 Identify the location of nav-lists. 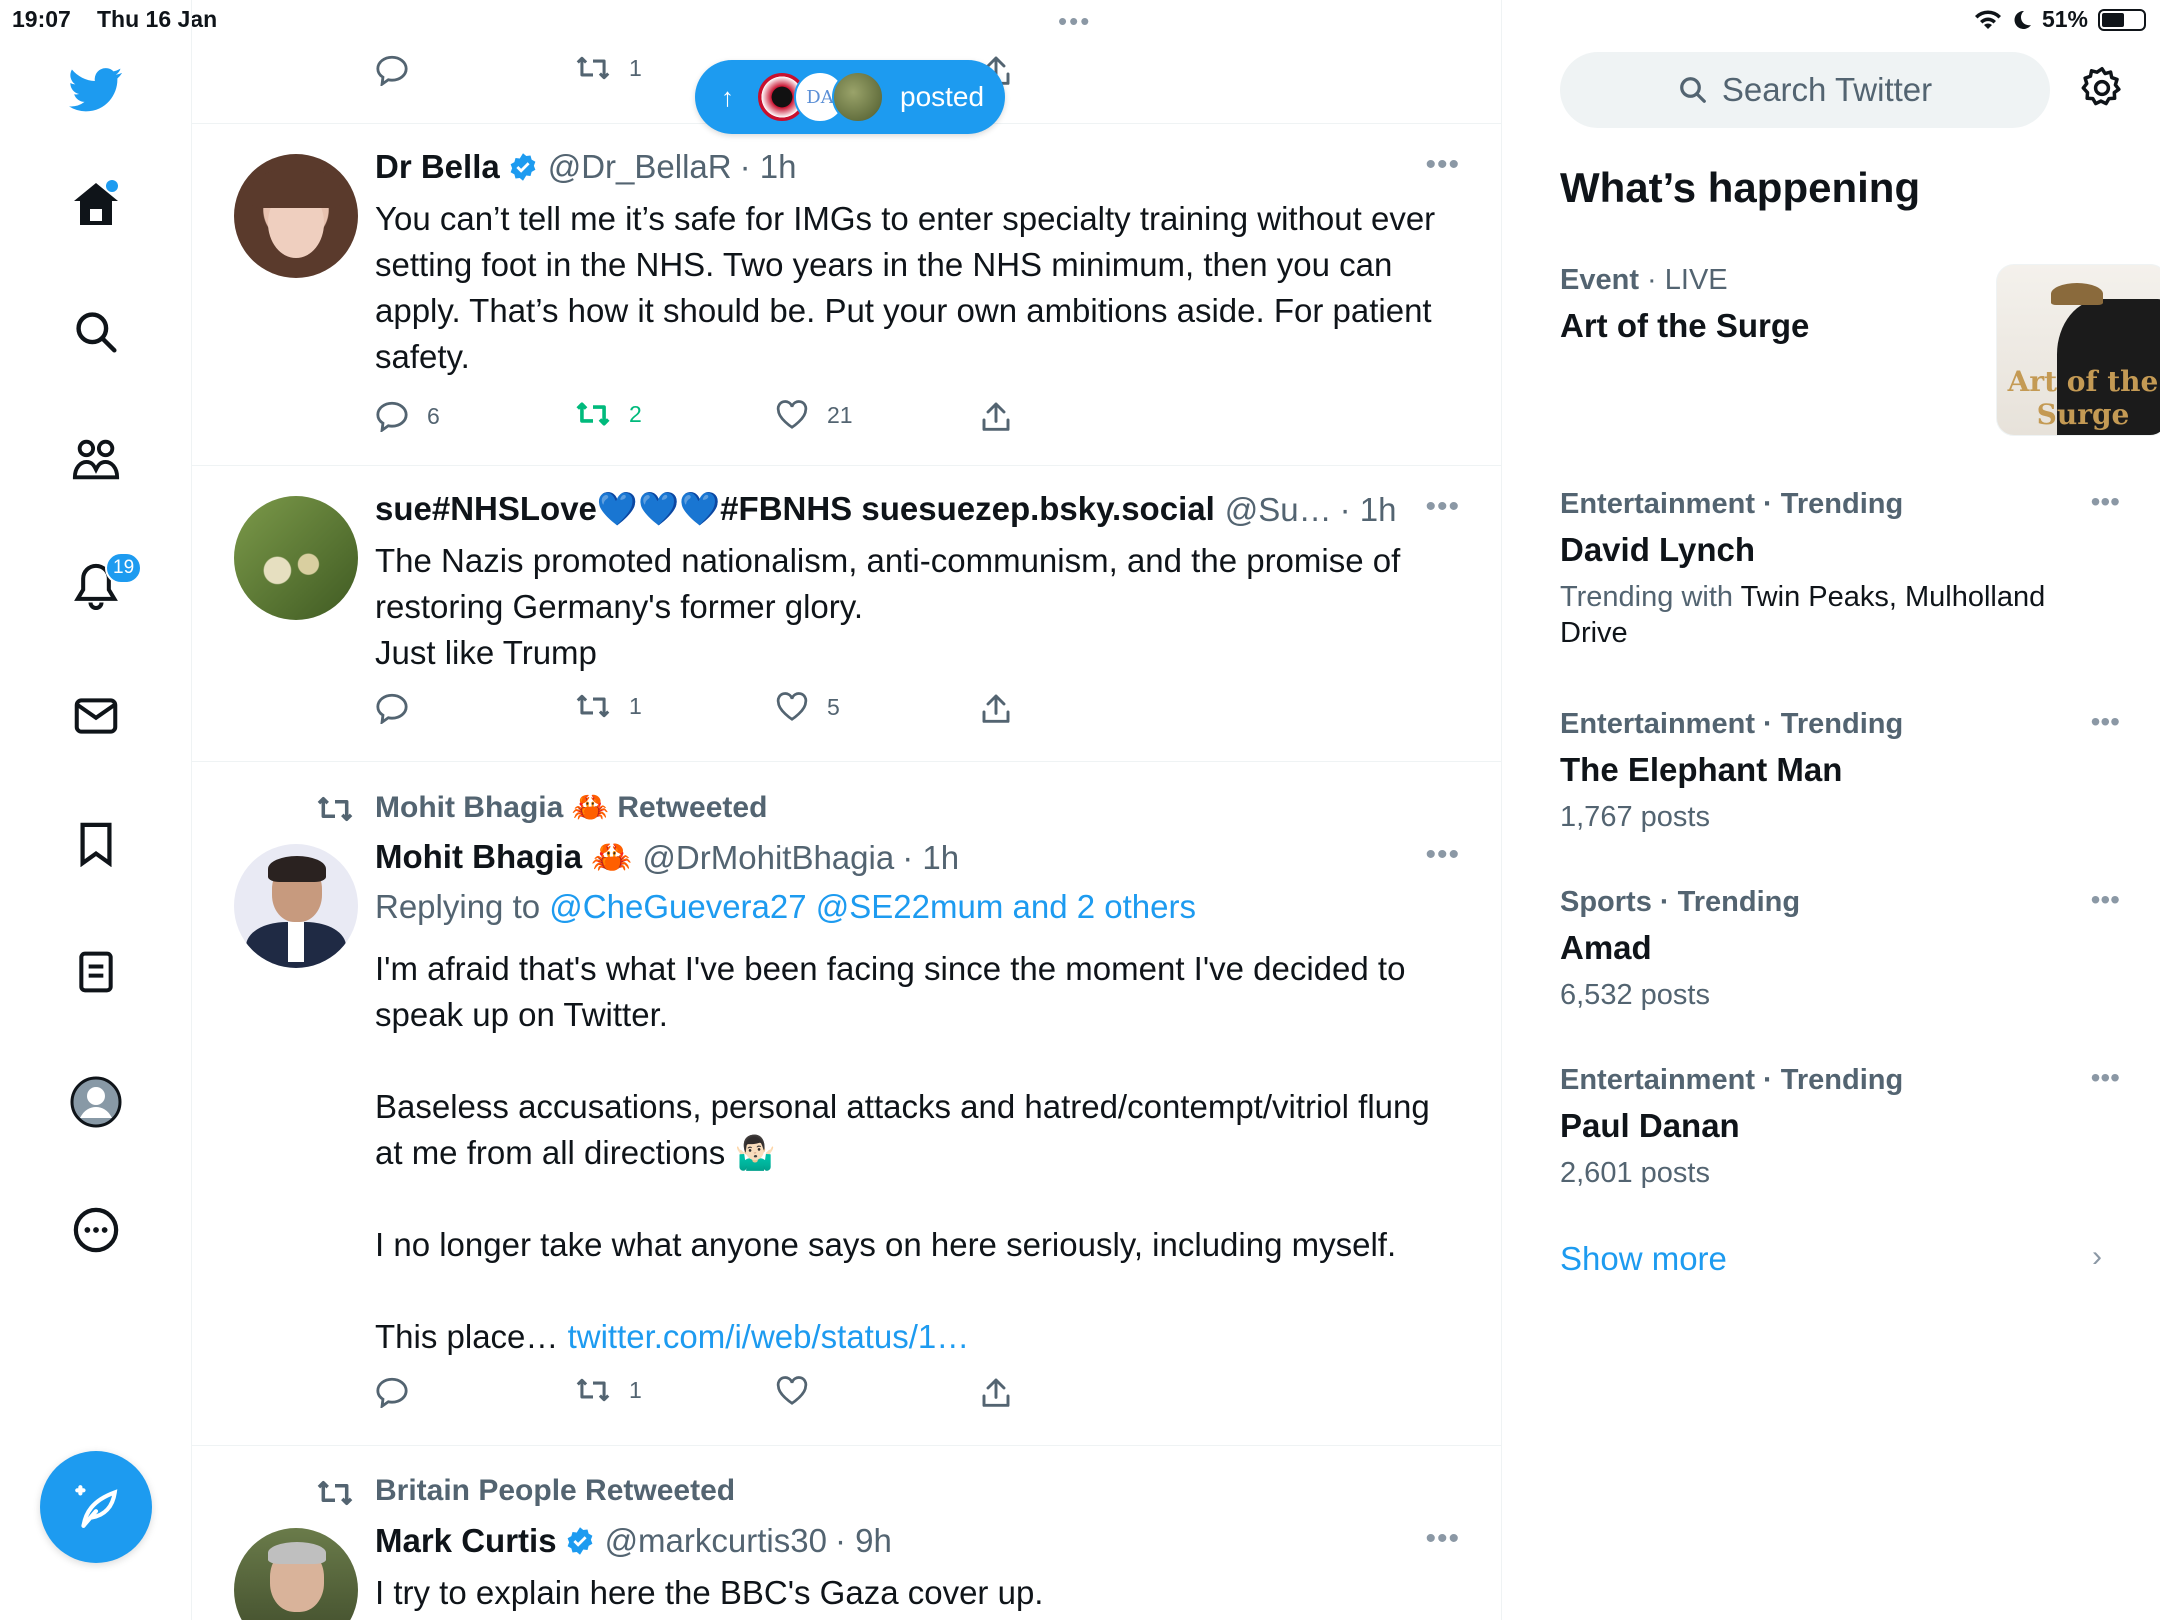
(96, 972).